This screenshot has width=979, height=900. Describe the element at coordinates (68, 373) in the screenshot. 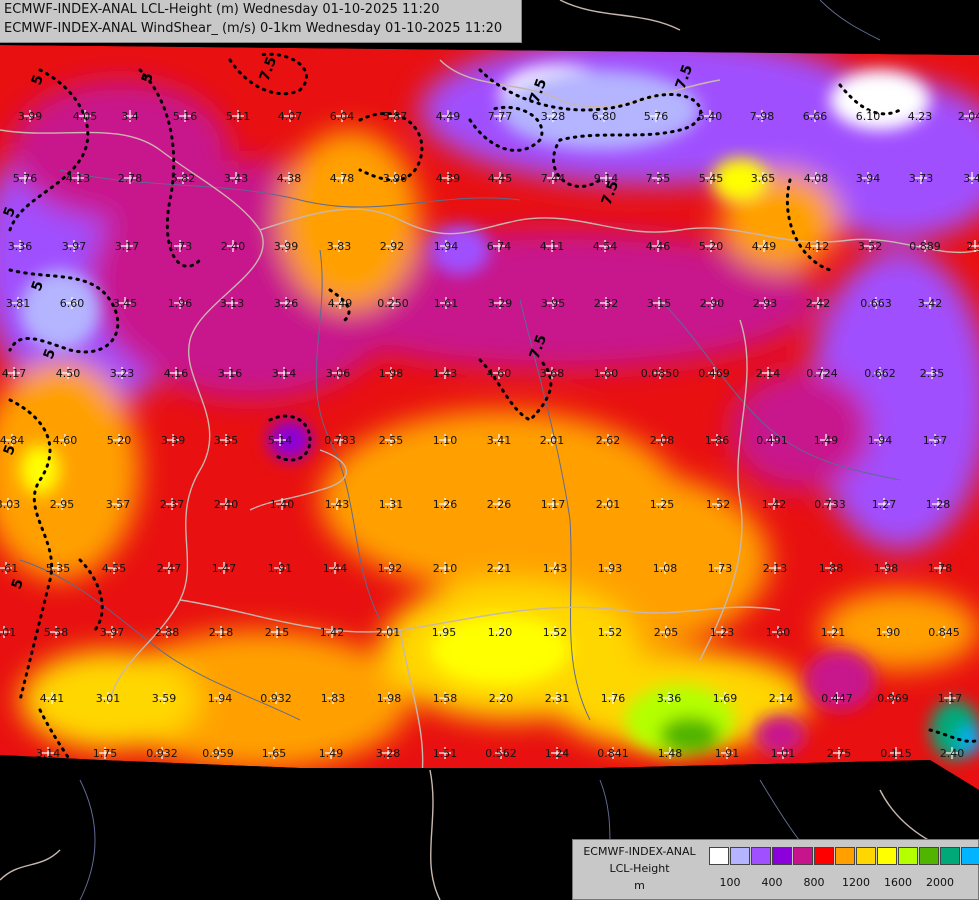

I see `lcl-value-label: 4.50` at that location.